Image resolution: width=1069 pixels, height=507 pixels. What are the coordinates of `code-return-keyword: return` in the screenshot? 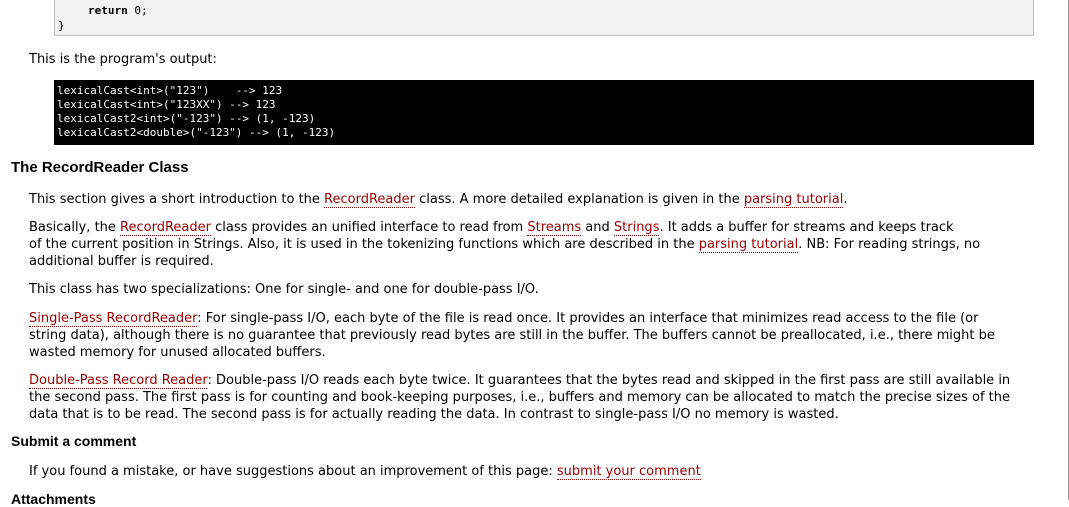 It's located at (108, 10).